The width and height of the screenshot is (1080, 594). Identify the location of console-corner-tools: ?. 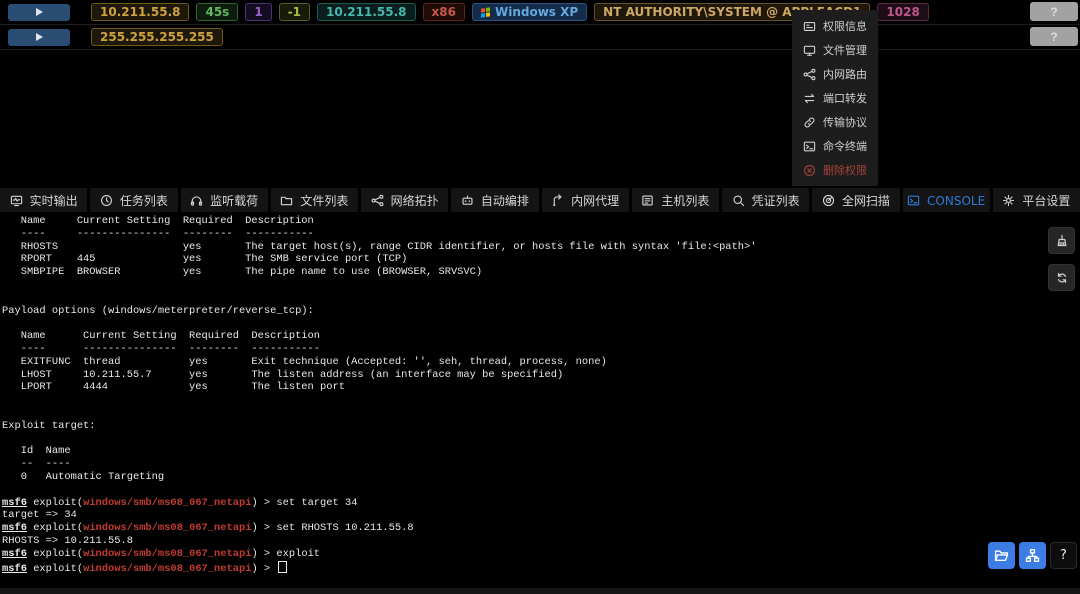
(1032, 555).